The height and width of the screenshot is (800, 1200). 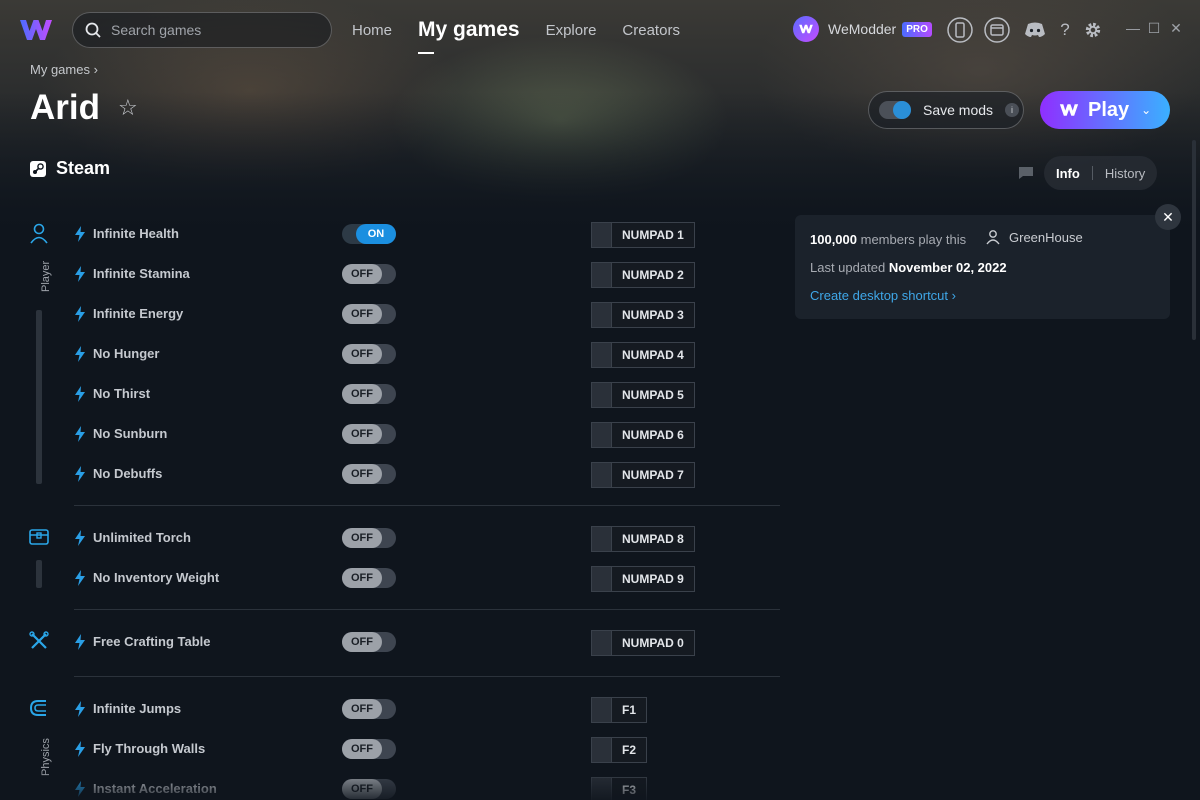 What do you see at coordinates (211, 30) in the screenshot?
I see `search-input` at bounding box center [211, 30].